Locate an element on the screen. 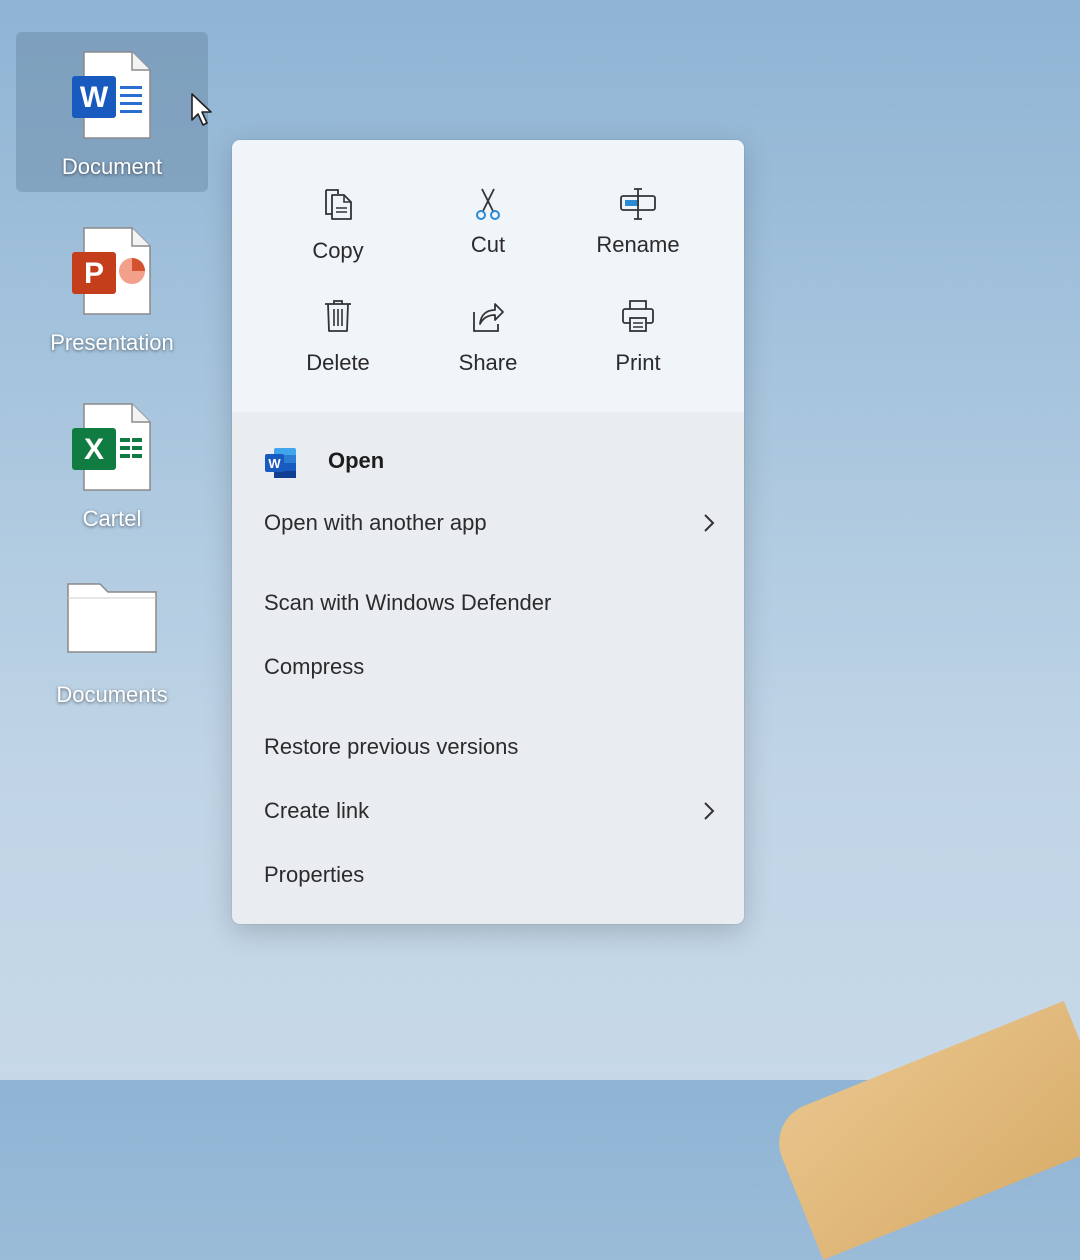 The width and height of the screenshot is (1080, 1260). scan-defender-menu-item: Scan with Windows Defender is located at coordinates (488, 604).